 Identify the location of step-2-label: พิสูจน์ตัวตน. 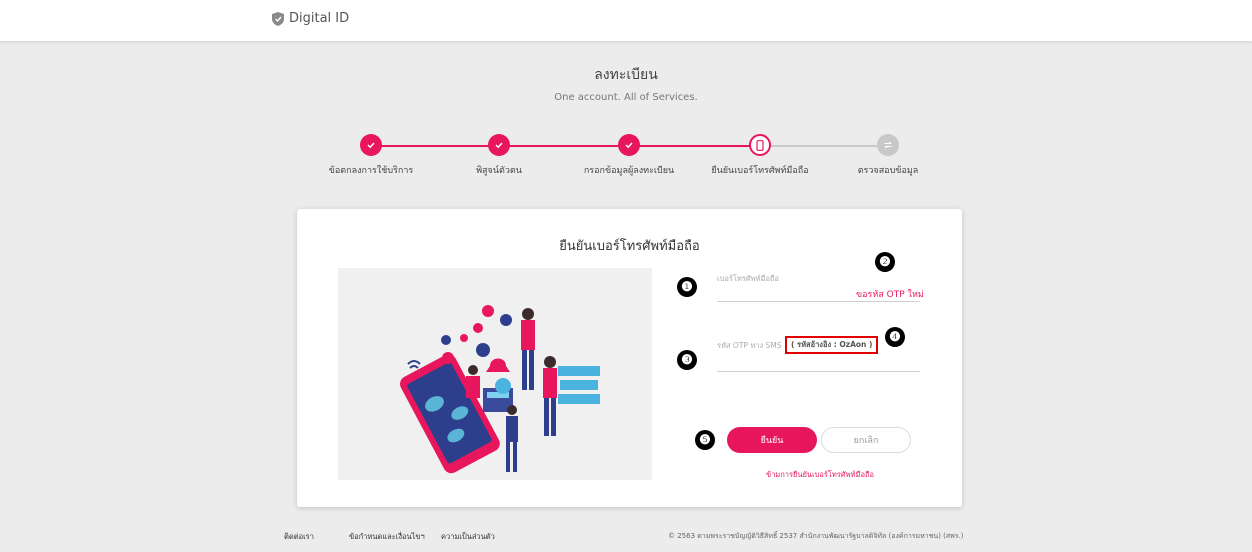
(499, 171).